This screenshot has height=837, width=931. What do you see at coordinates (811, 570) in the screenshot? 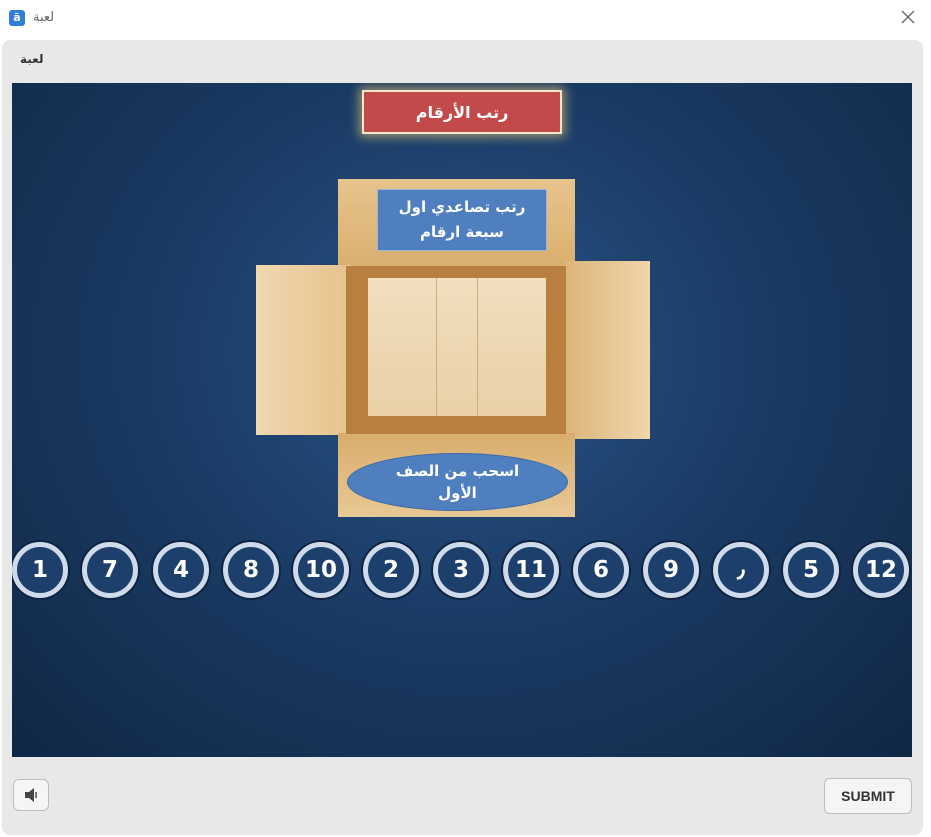
I see `number-token: 5` at bounding box center [811, 570].